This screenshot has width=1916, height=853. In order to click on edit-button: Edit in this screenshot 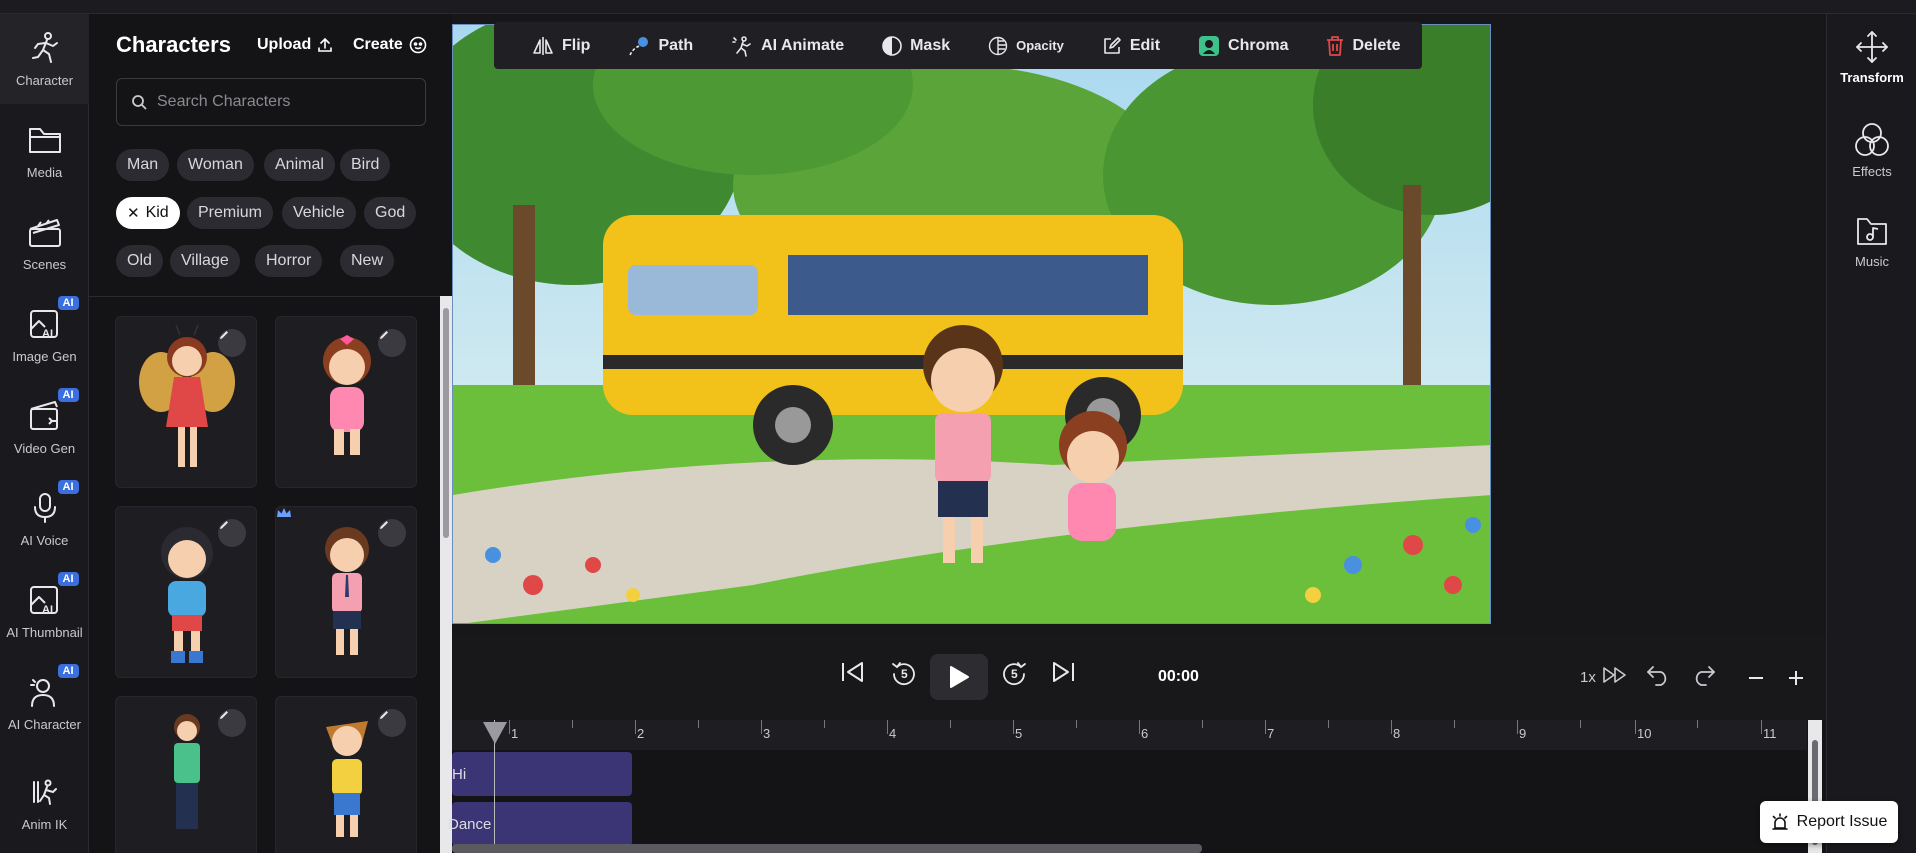, I will do `click(1131, 46)`.